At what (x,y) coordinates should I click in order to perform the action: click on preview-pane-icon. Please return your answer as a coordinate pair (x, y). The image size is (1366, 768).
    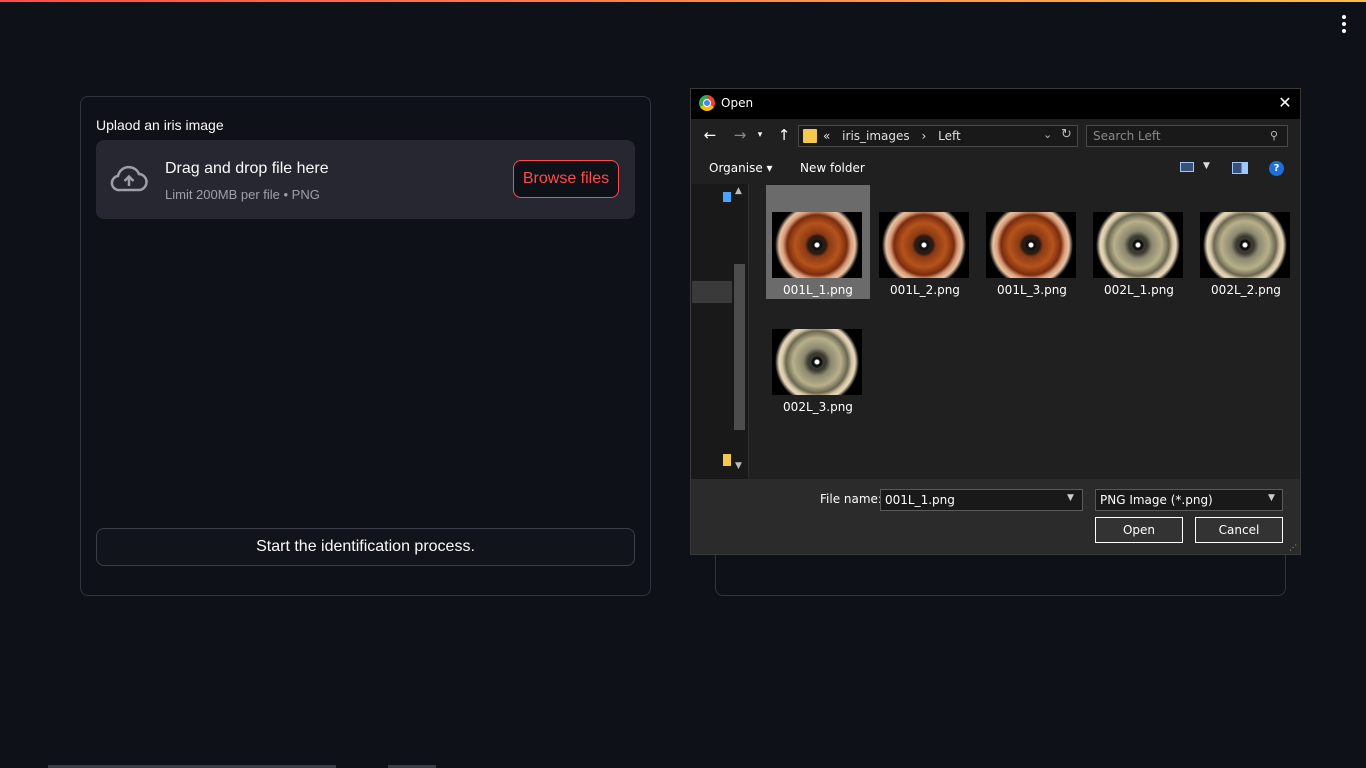
    Looking at the image, I should click on (1240, 168).